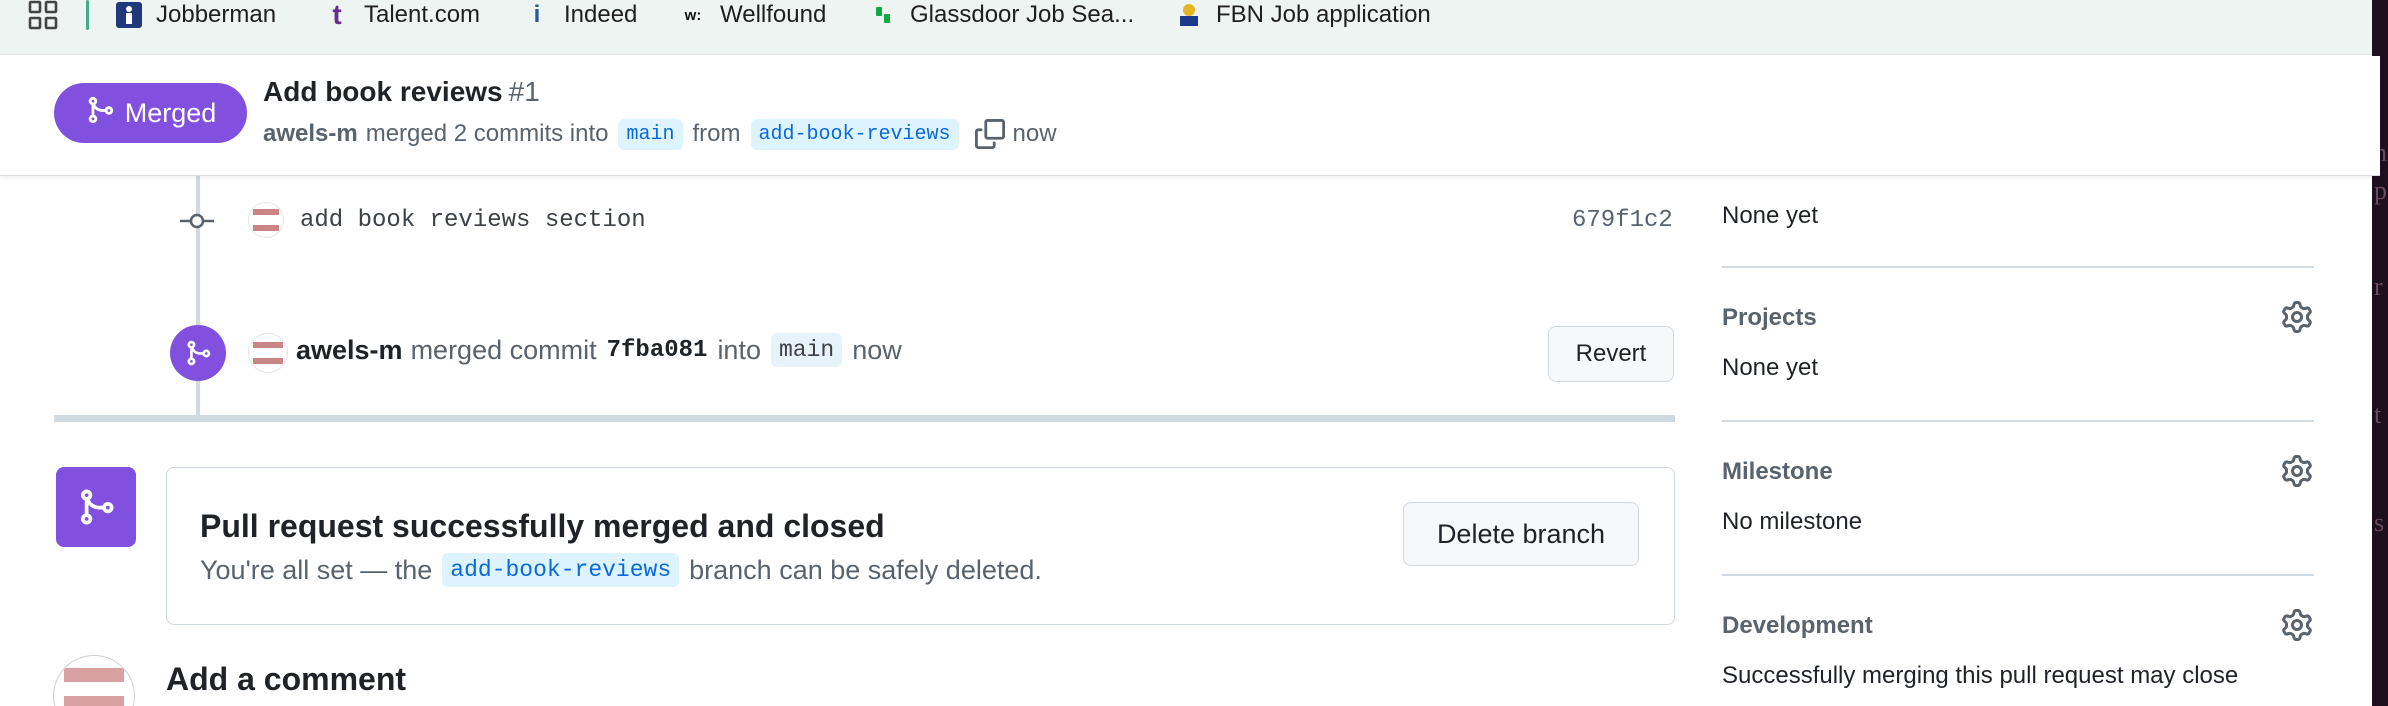 Image resolution: width=2388 pixels, height=706 pixels. What do you see at coordinates (773, 14) in the screenshot?
I see `bookmark-label: Wellfound` at bounding box center [773, 14].